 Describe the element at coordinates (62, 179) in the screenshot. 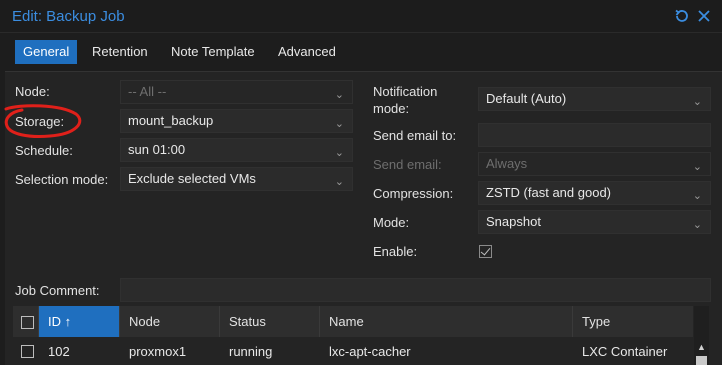

I see `selection-mode-label: Selection mode:` at that location.